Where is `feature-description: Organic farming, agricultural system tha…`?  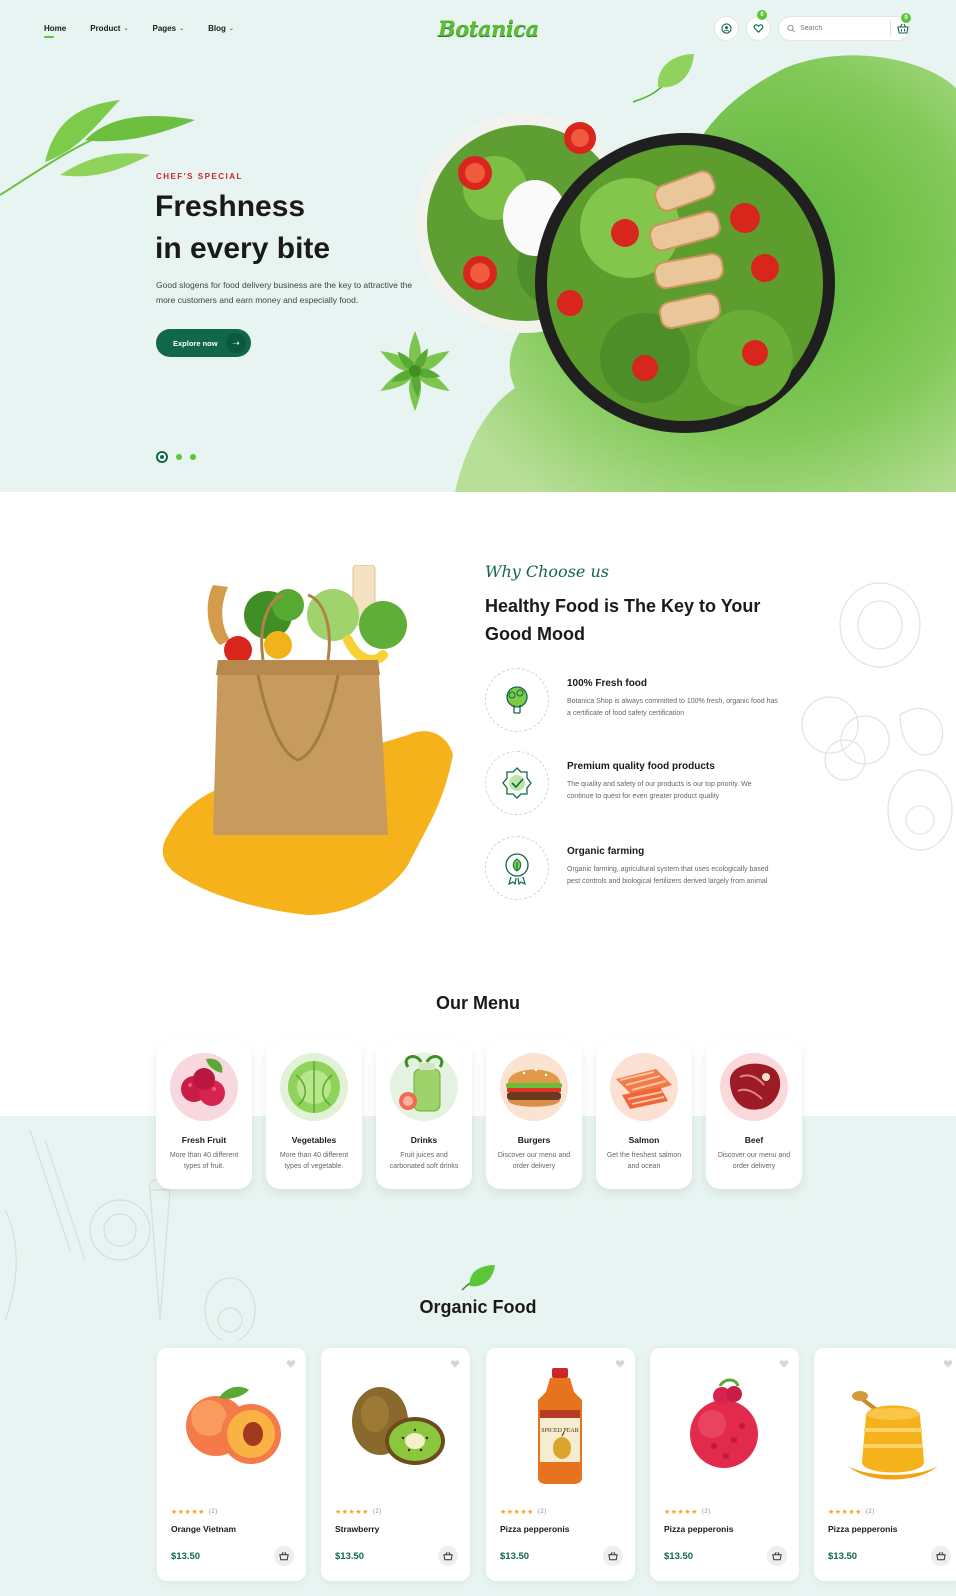 feature-description: Organic farming, agricultural system tha… is located at coordinates (668, 875).